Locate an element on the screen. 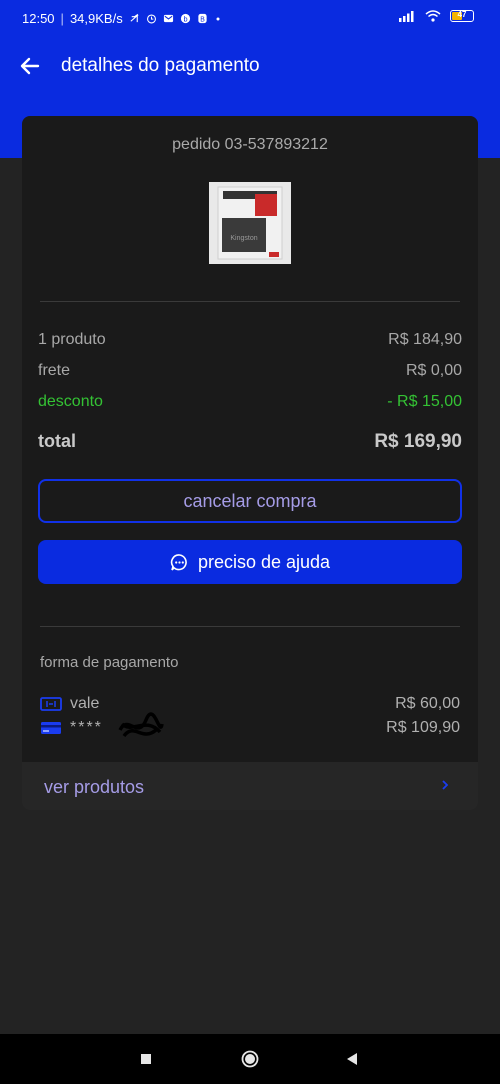  chat-bubble-icon is located at coordinates (179, 562).